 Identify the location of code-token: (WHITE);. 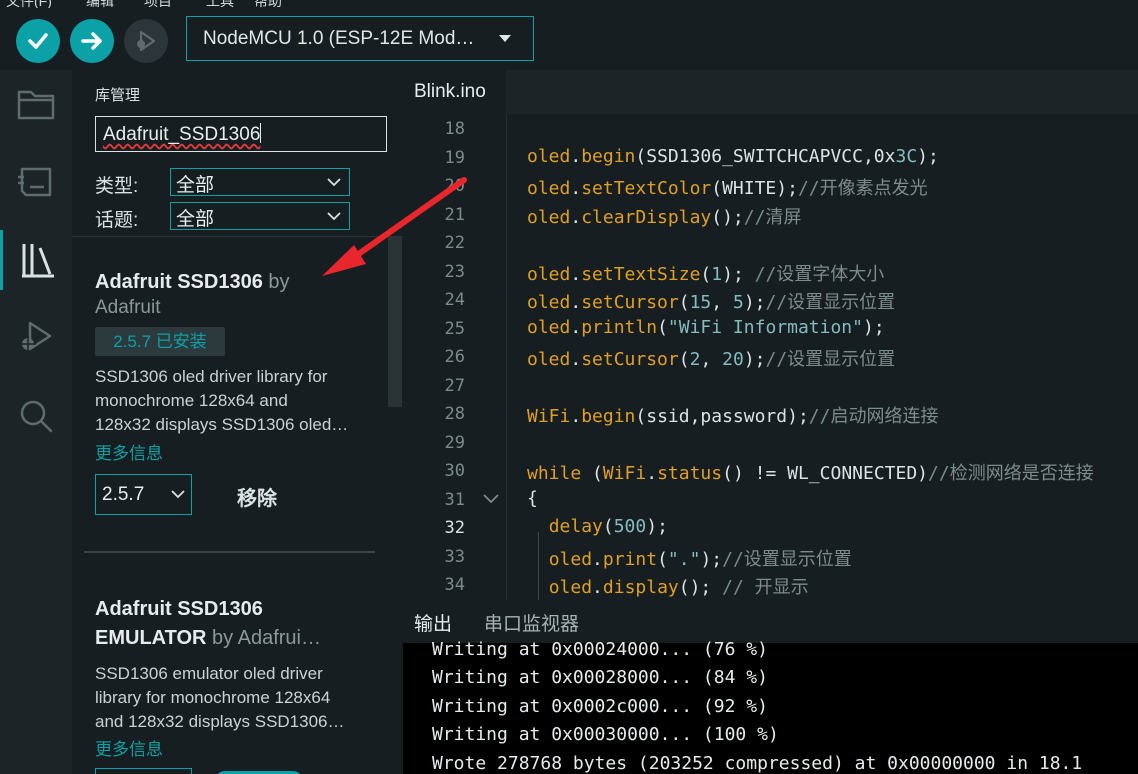
(754, 188).